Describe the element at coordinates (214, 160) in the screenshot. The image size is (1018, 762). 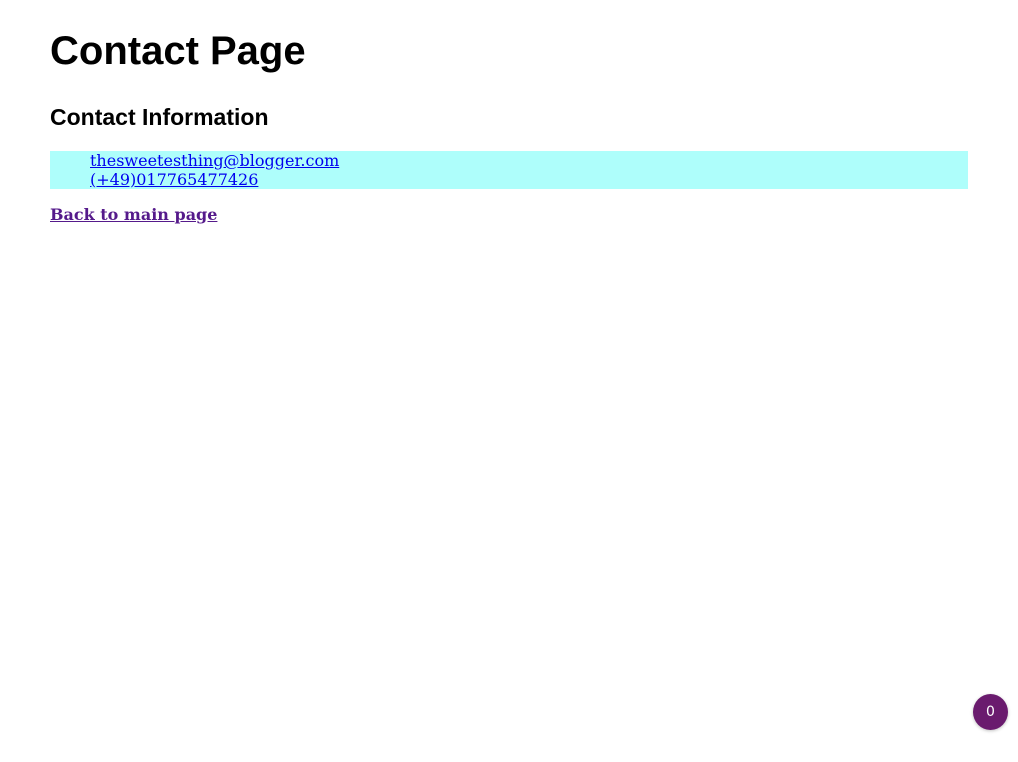
I see `email-link: thesweetesthing@blogger.com` at that location.